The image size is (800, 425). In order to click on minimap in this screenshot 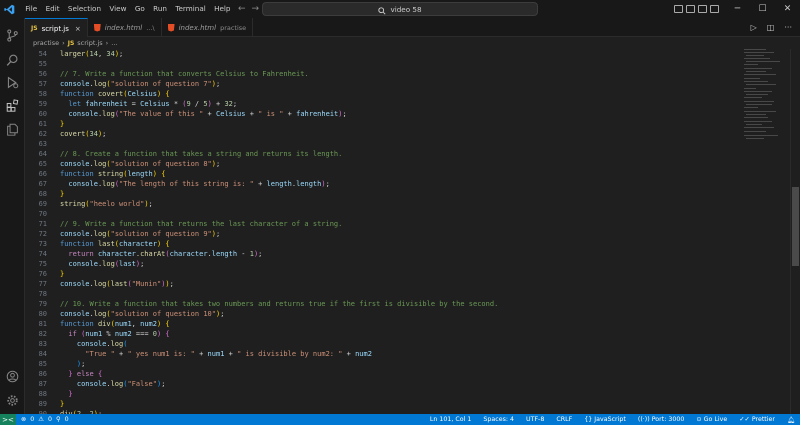, I will do `click(766, 231)`.